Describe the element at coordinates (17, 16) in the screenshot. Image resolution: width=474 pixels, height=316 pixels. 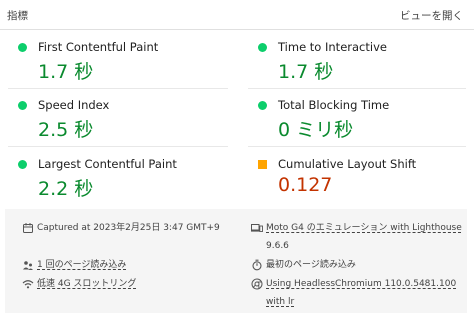
I see `metrics-title: 指標` at that location.